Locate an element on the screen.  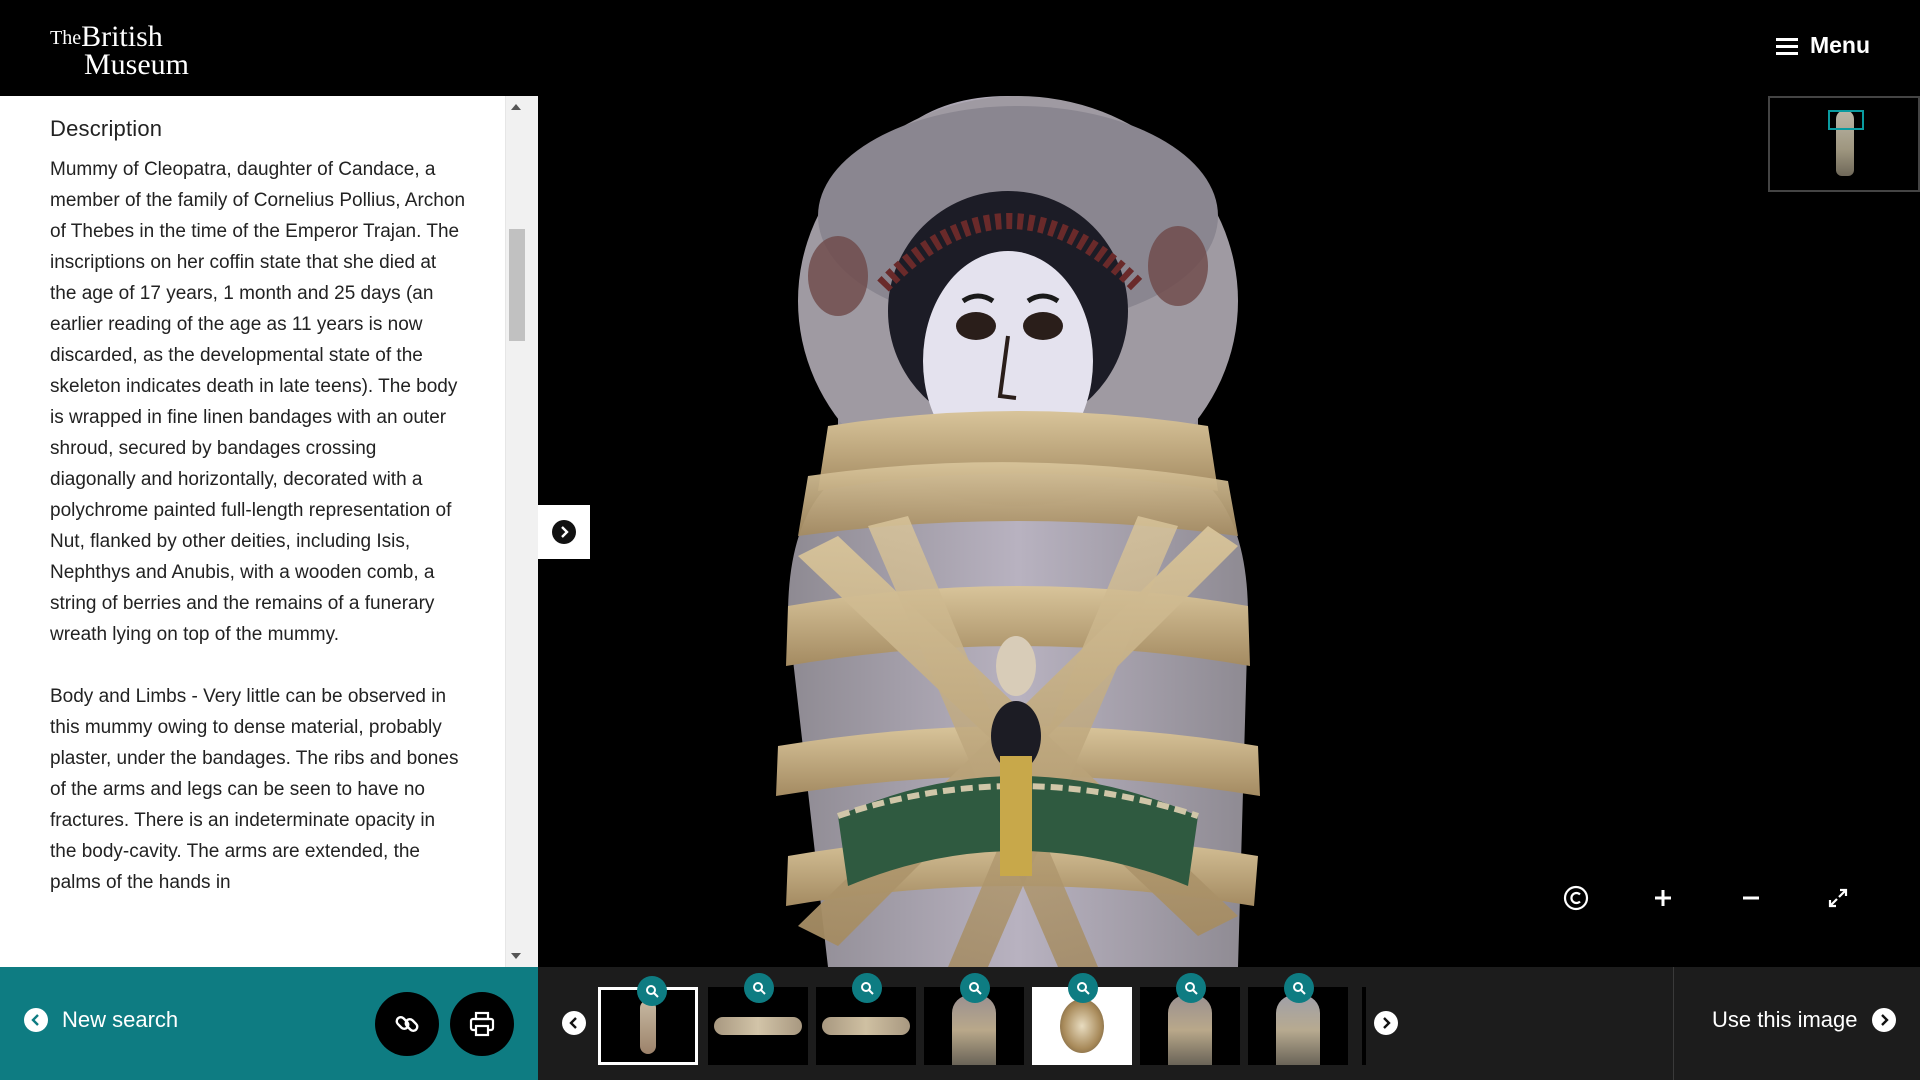
menu-label: Menu is located at coordinates (1839, 45).